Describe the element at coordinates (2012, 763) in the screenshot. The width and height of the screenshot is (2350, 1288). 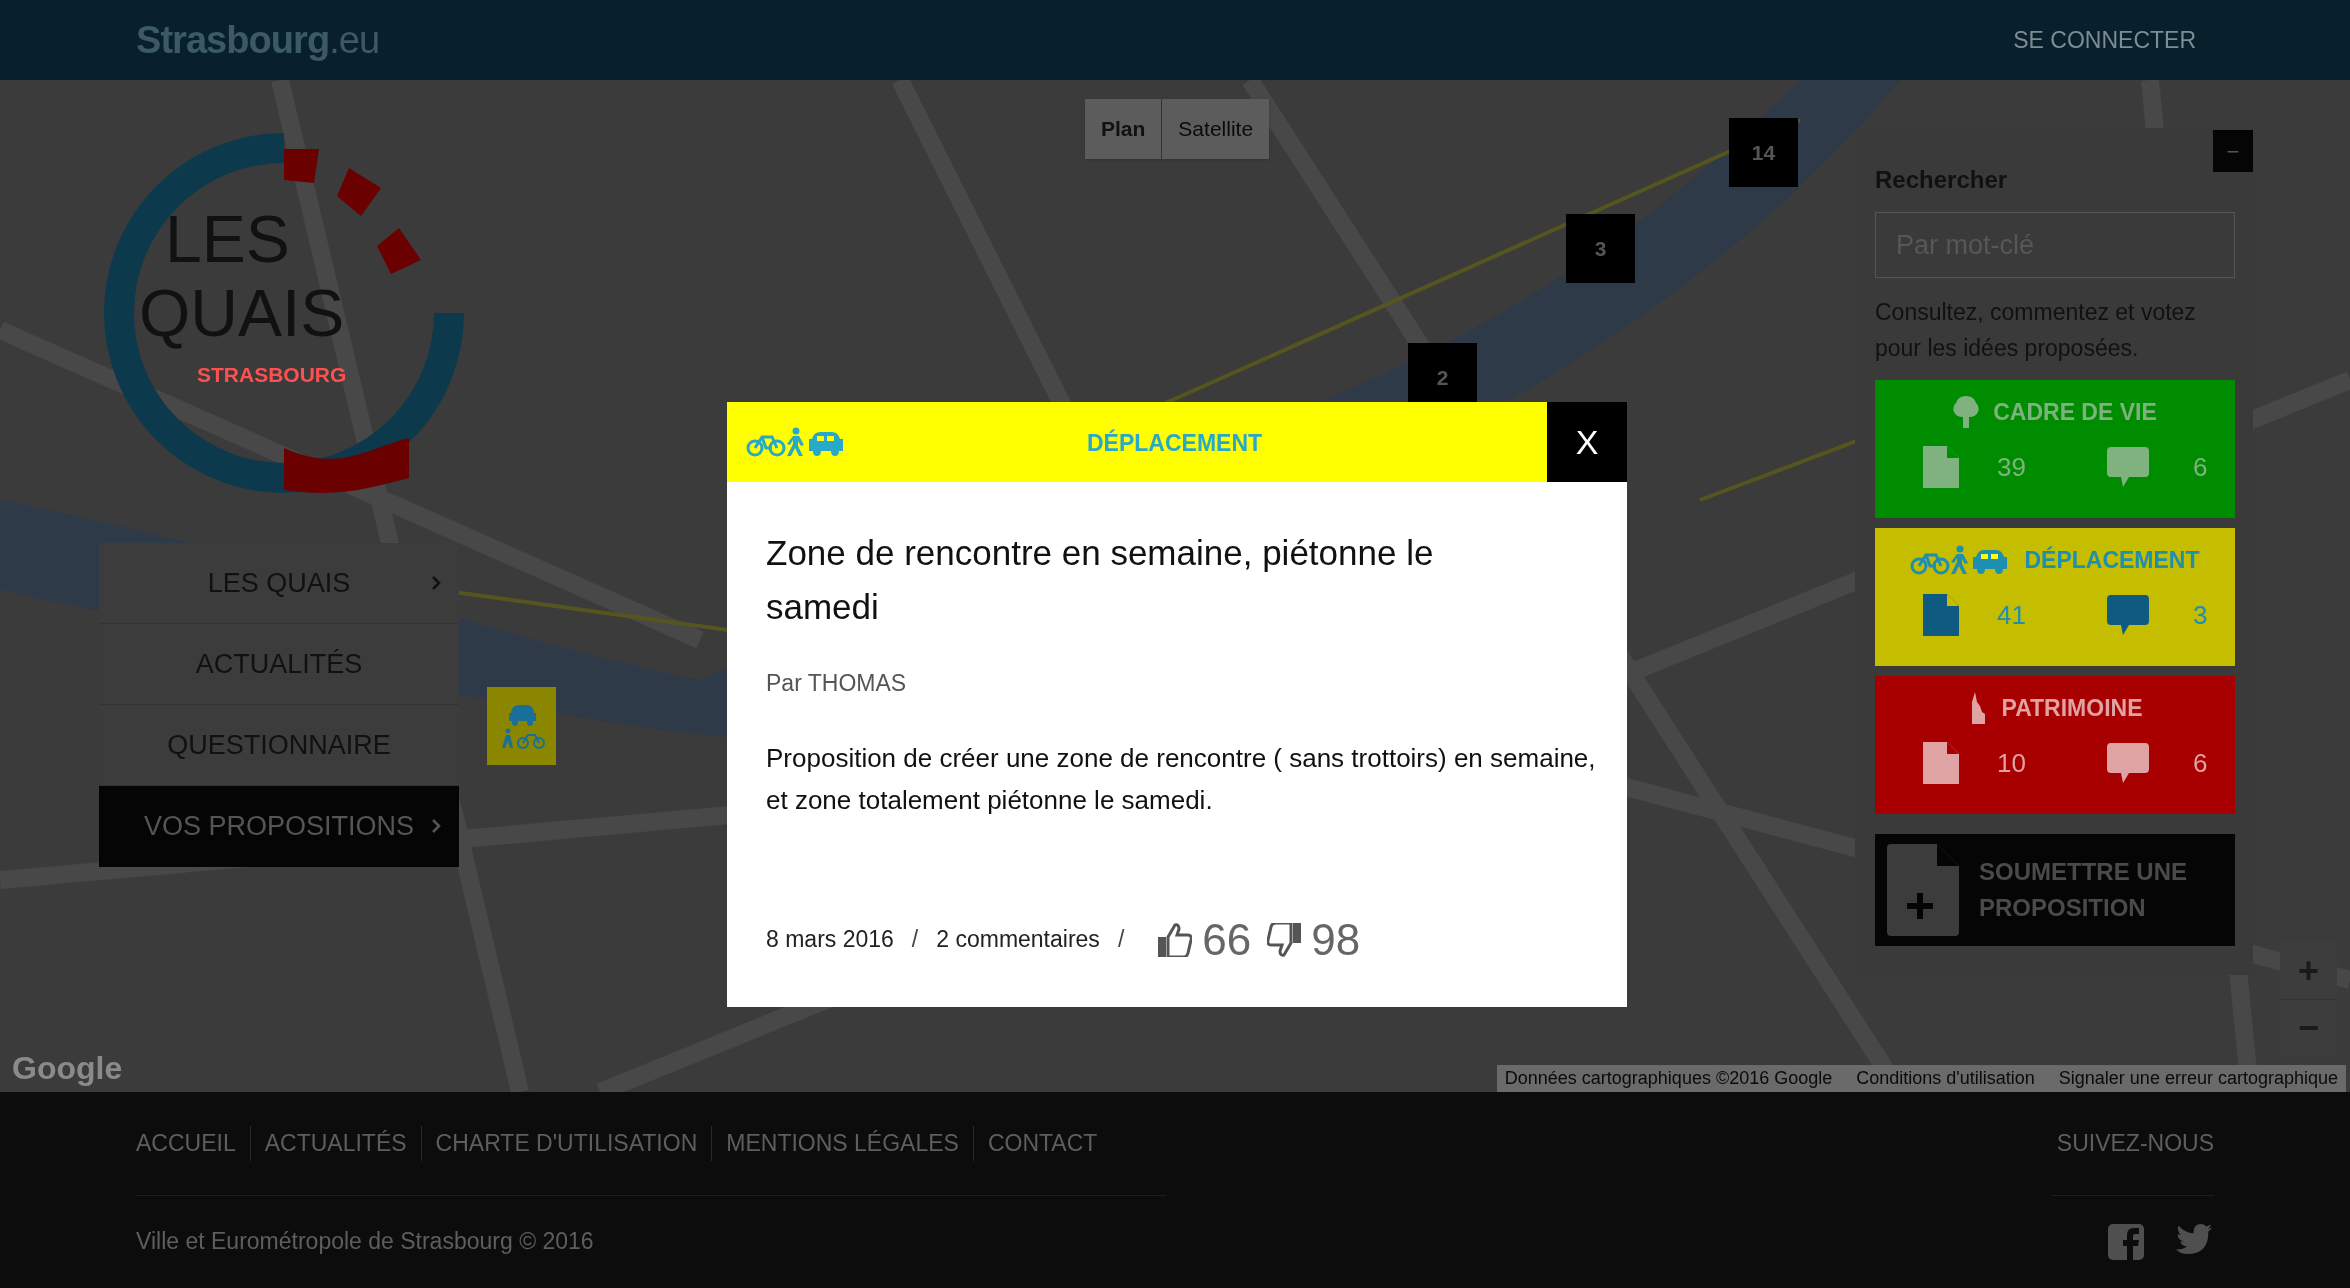
I see `proposal-count: 10` at that location.